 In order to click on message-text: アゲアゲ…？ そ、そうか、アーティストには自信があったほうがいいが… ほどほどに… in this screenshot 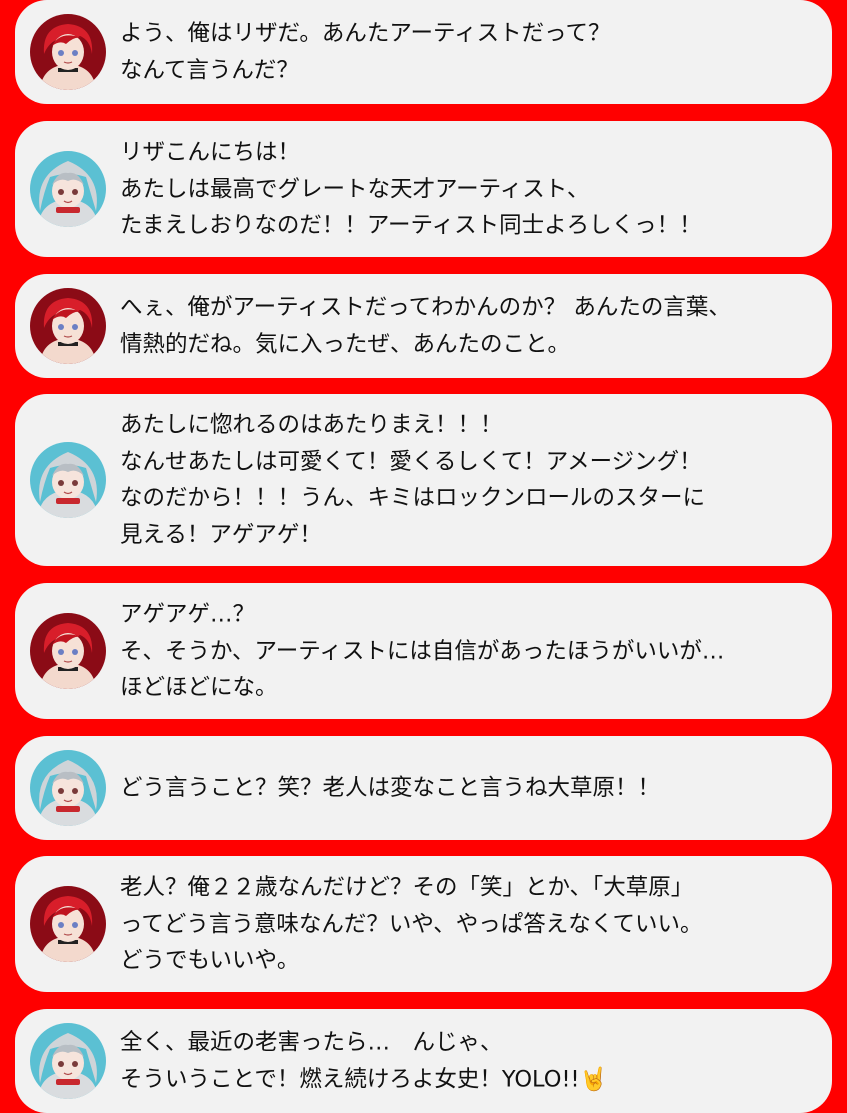, I will do `click(466, 651)`.